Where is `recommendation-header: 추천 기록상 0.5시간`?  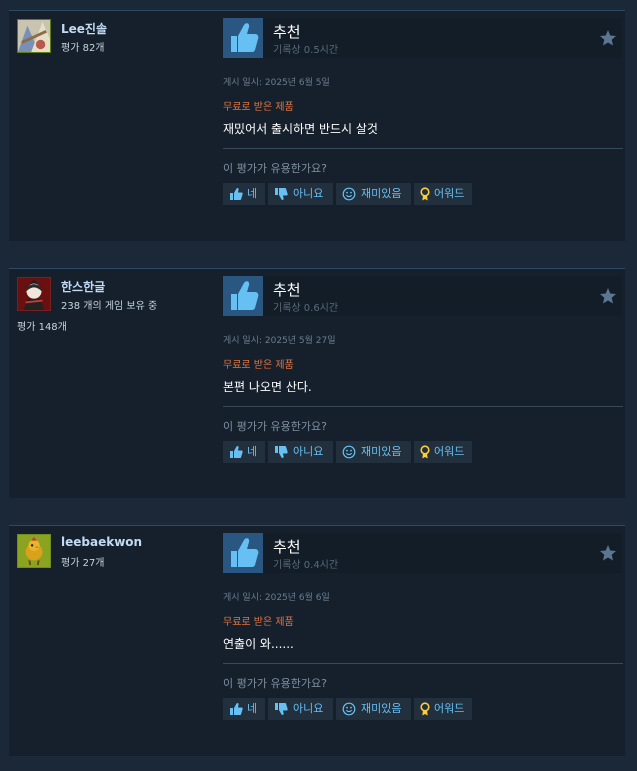 recommendation-header: 추천 기록상 0.5시간 is located at coordinates (422, 38).